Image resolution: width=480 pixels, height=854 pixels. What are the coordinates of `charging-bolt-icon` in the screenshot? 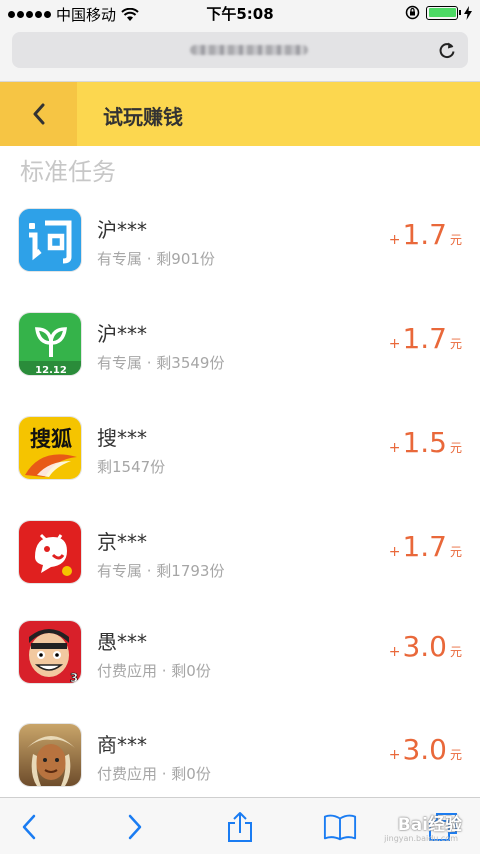 It's located at (468, 12).